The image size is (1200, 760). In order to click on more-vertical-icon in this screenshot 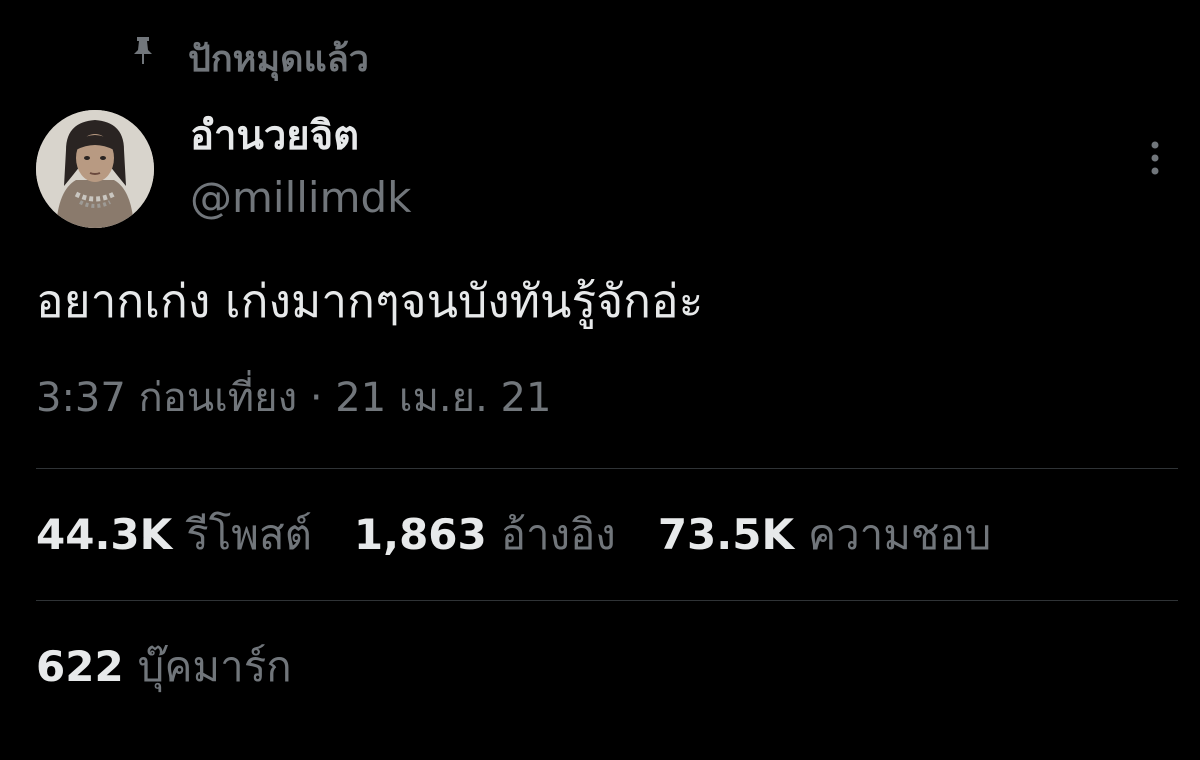, I will do `click(1155, 158)`.